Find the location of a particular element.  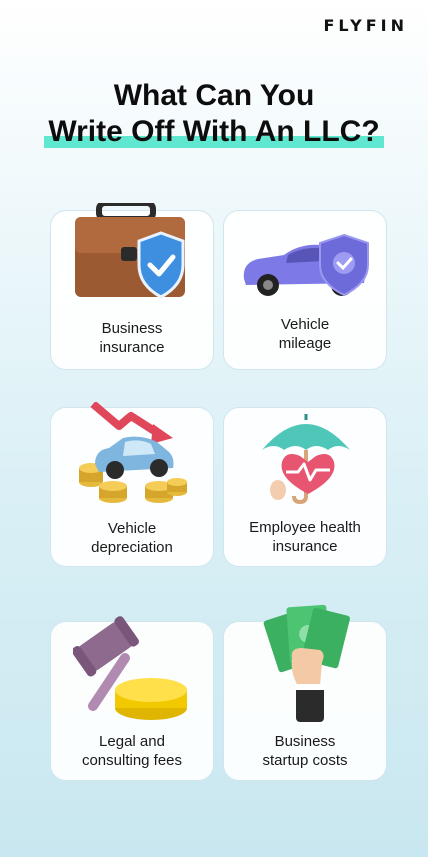

card-employee-health-insurance: Employee health insurance is located at coordinates (305, 487).